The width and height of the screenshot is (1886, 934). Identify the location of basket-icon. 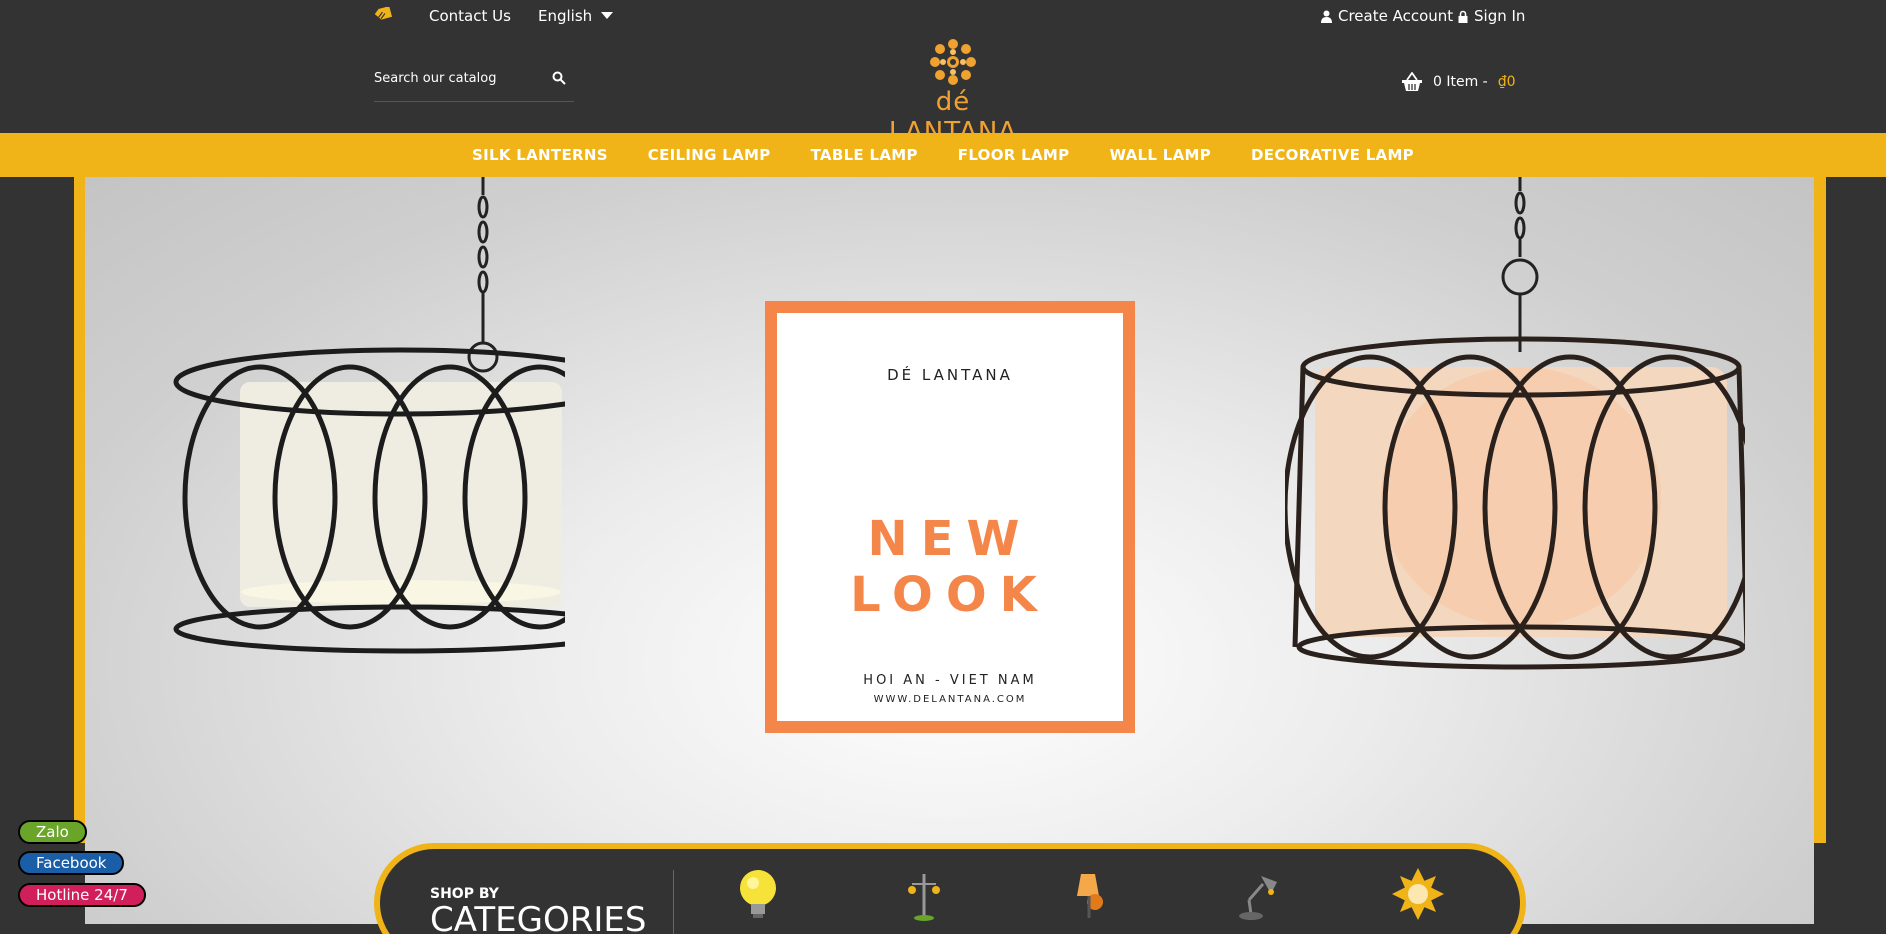
(1412, 81).